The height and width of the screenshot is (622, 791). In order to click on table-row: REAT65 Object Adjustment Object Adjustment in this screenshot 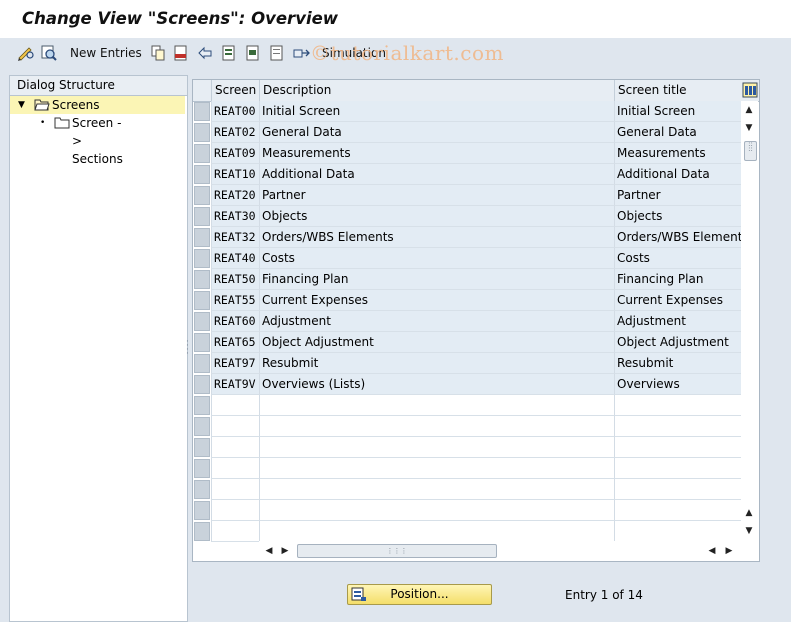, I will do `click(467, 342)`.